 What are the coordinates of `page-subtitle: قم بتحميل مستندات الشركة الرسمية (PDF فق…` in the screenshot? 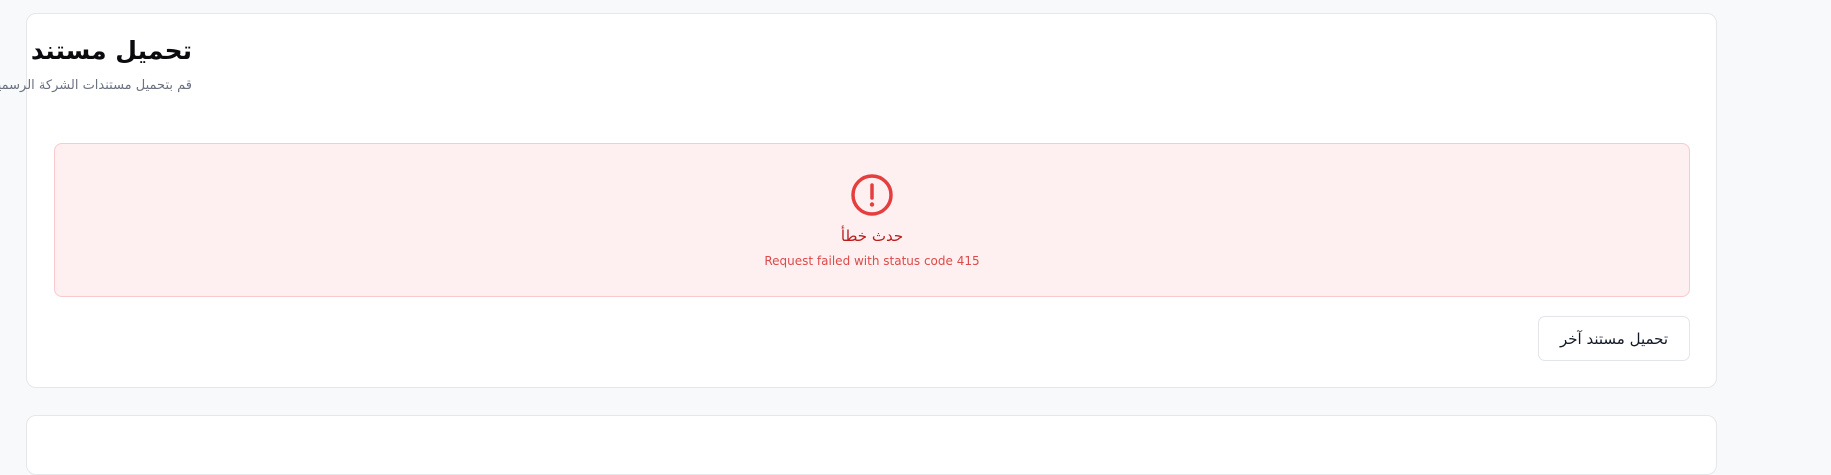 It's located at (96, 85).